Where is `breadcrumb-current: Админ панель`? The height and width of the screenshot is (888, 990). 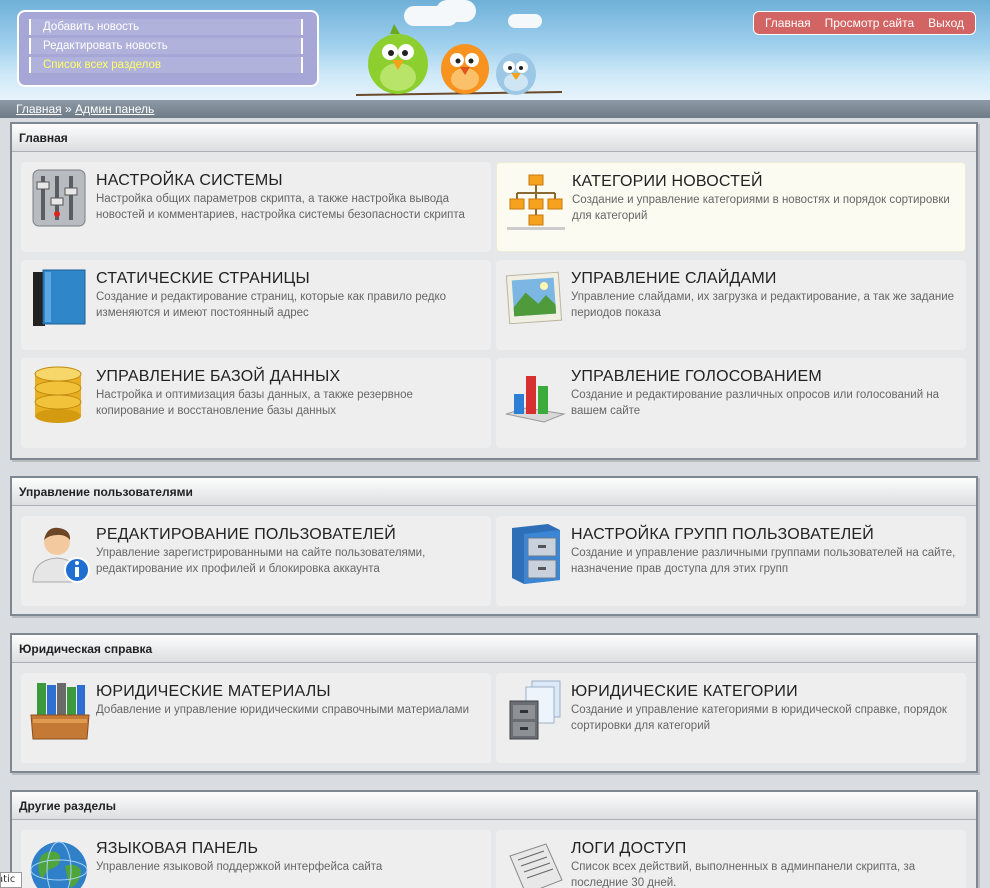
breadcrumb-current: Админ панель is located at coordinates (114, 109).